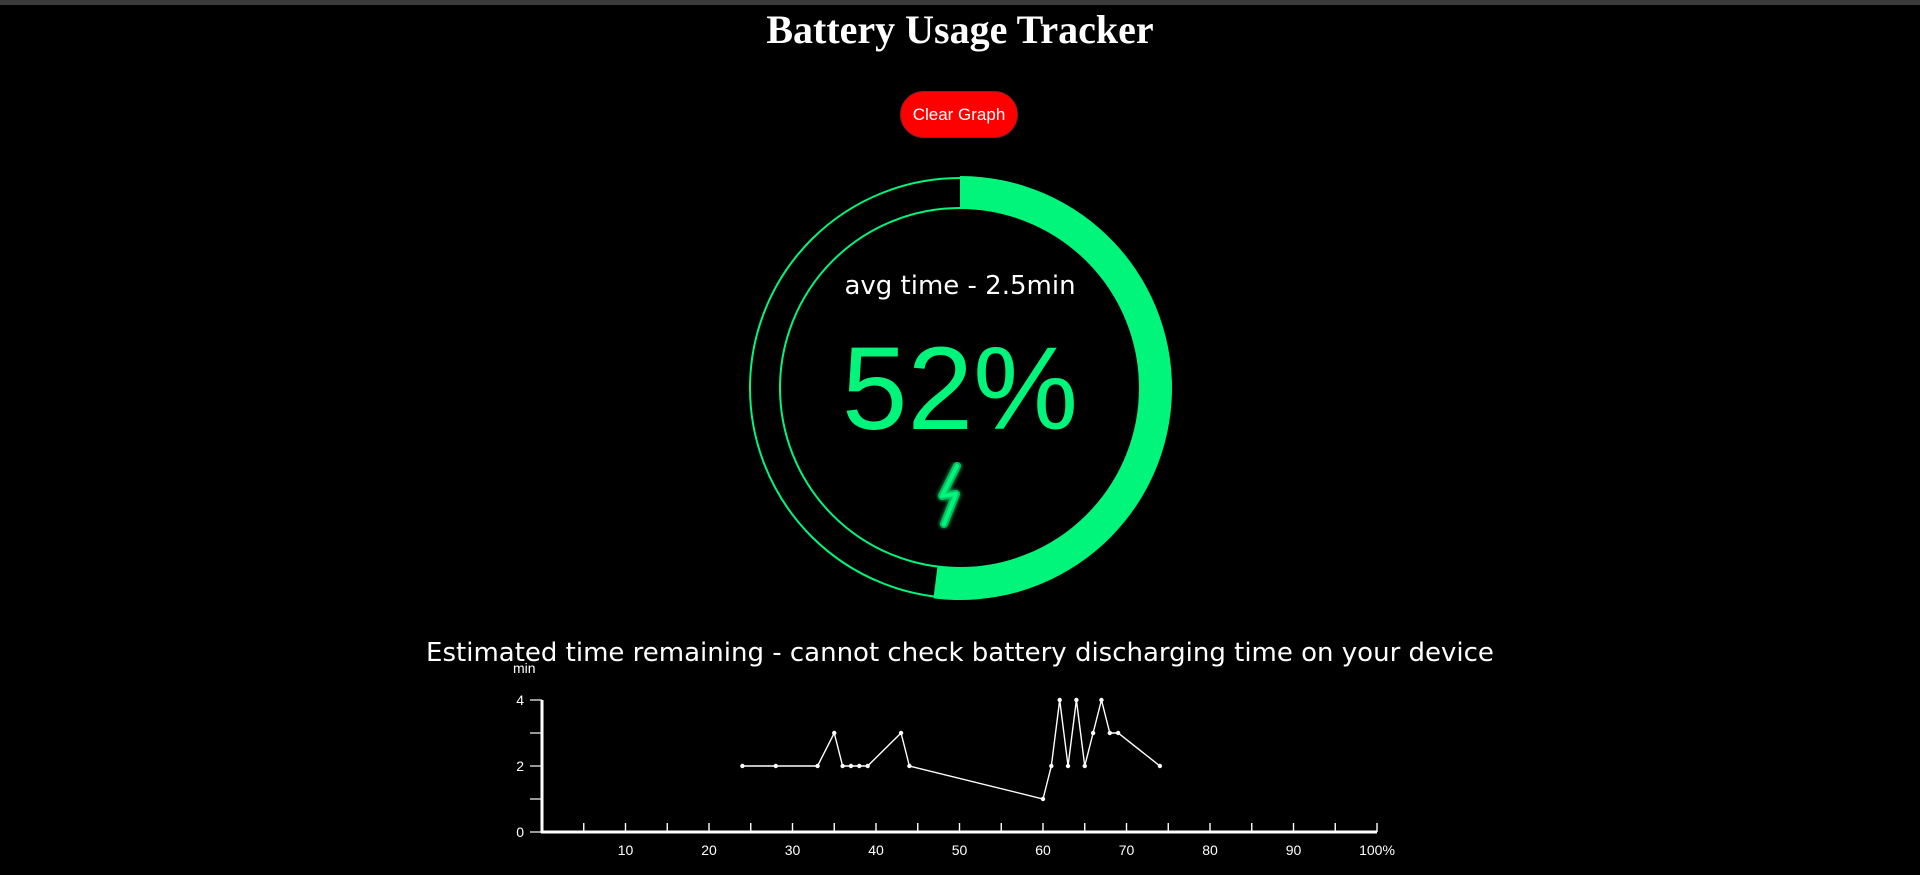 This screenshot has width=1920, height=875. I want to click on x-tick-label: 100%, so click(1377, 850).